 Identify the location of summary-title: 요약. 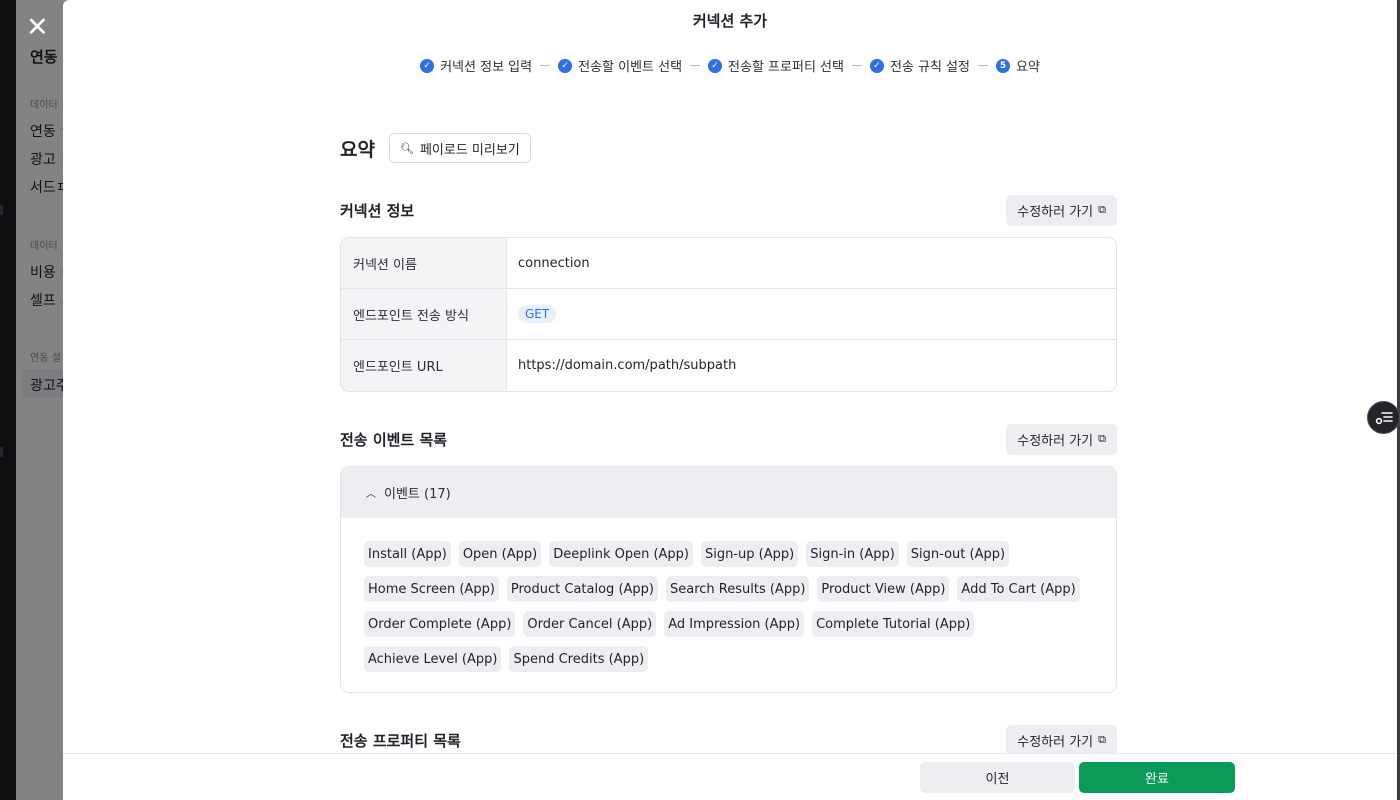
(357, 149).